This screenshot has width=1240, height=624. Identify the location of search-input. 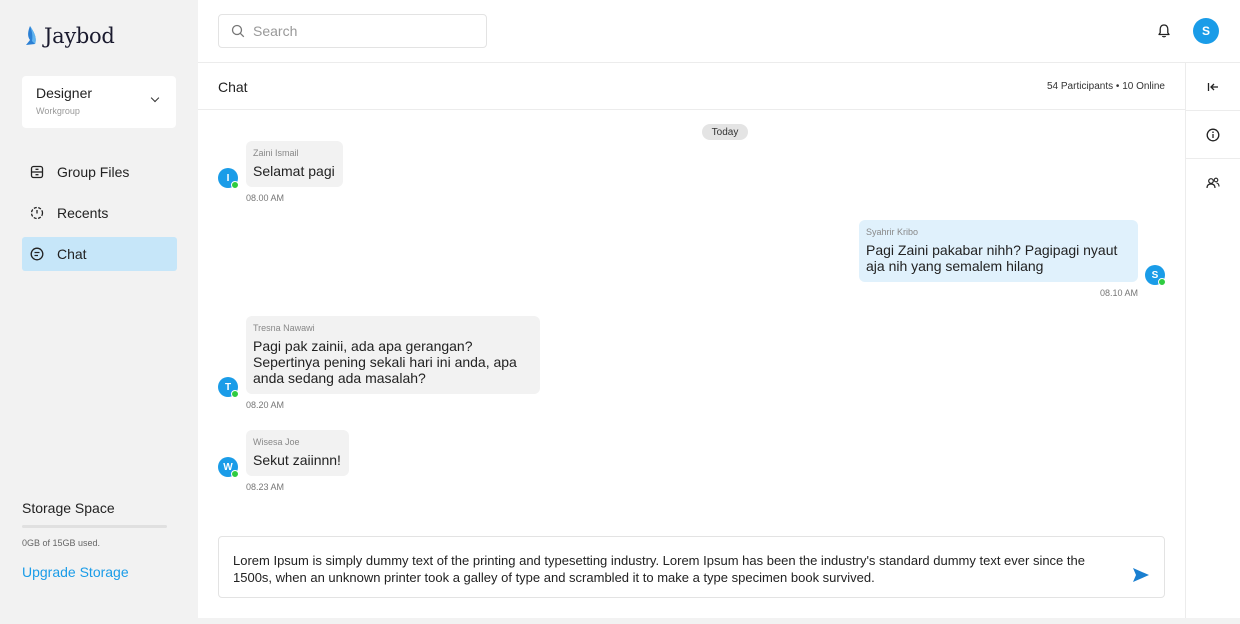
(363, 31).